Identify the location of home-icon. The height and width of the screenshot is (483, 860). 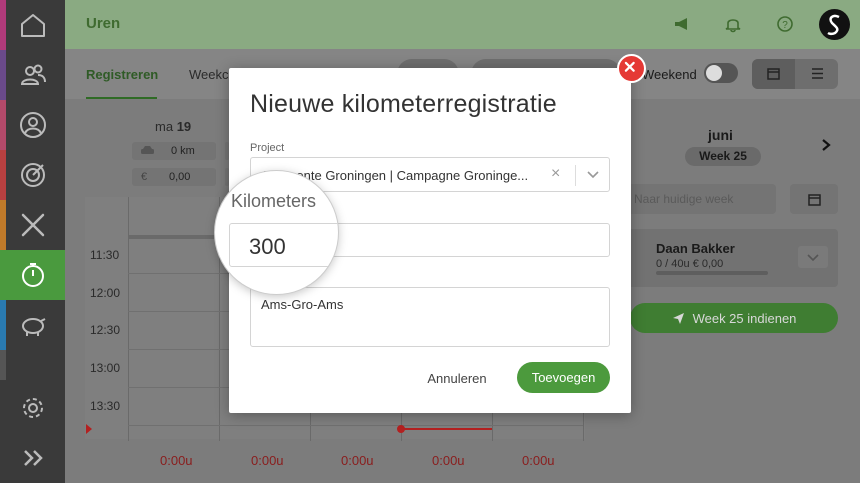
(32, 25).